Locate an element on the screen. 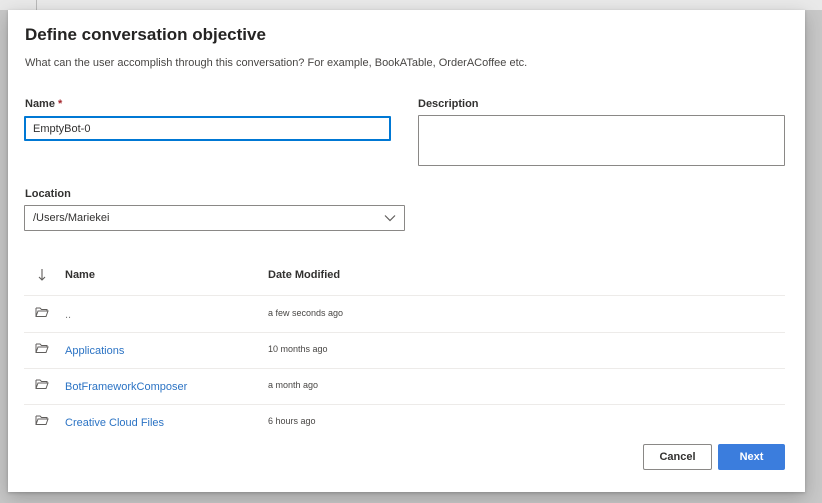 The image size is (822, 503). required-marker: * is located at coordinates (60, 104).